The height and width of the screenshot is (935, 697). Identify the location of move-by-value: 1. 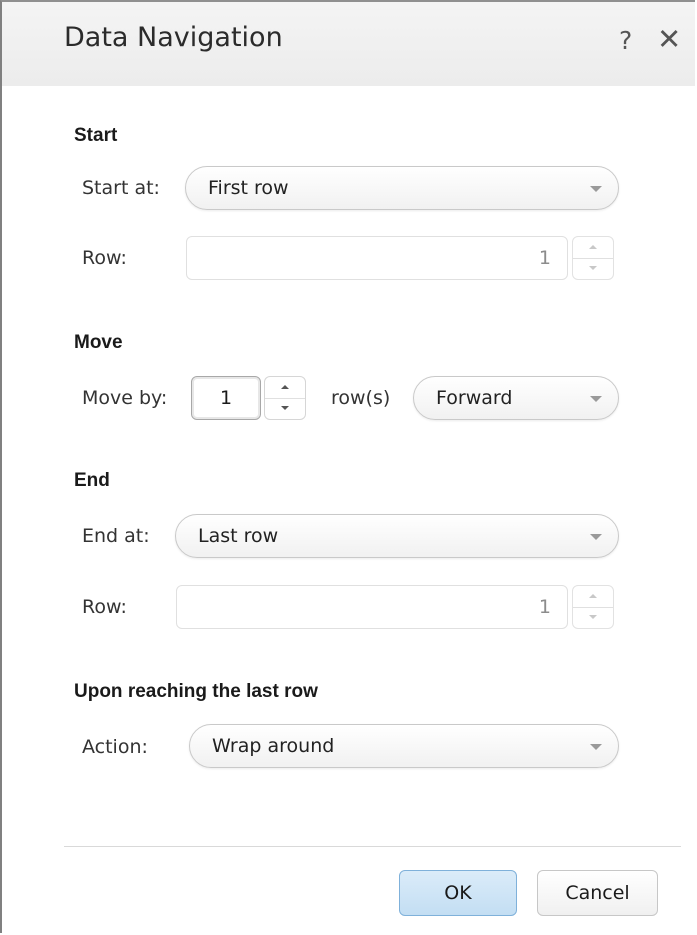
(226, 398).